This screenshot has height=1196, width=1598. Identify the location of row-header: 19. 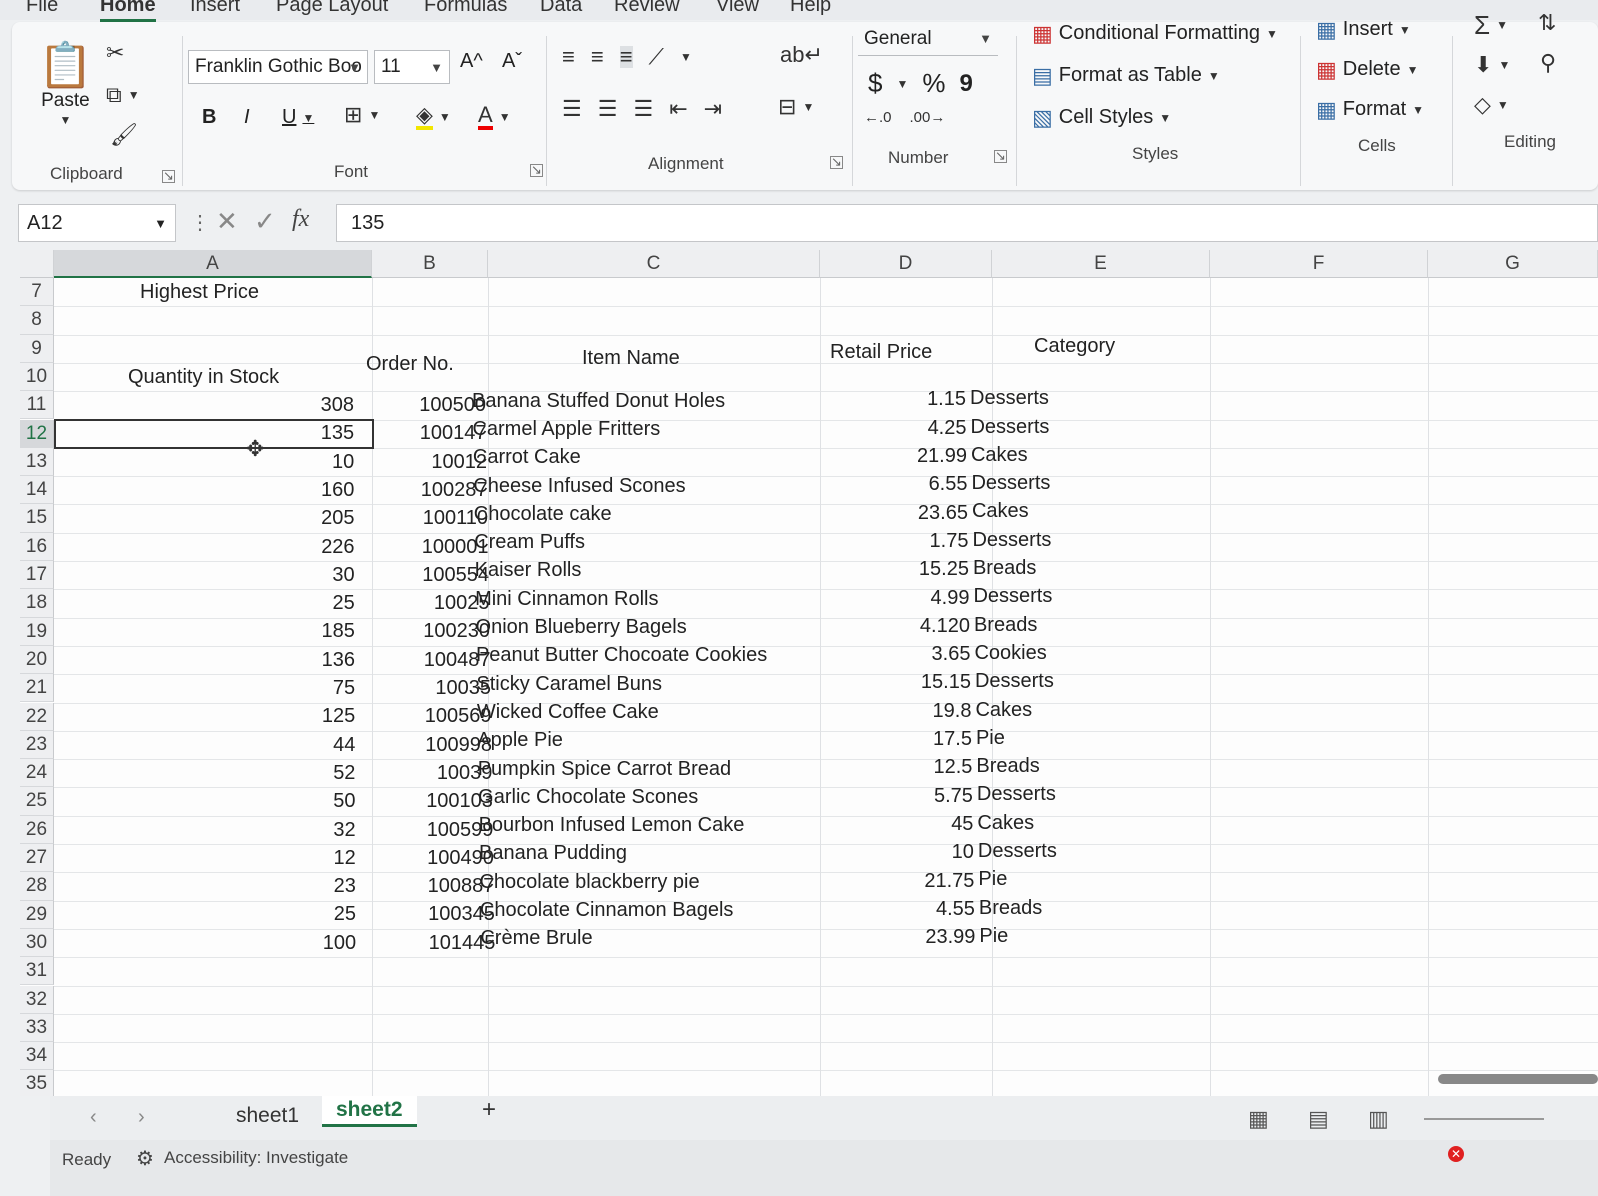
(37, 631).